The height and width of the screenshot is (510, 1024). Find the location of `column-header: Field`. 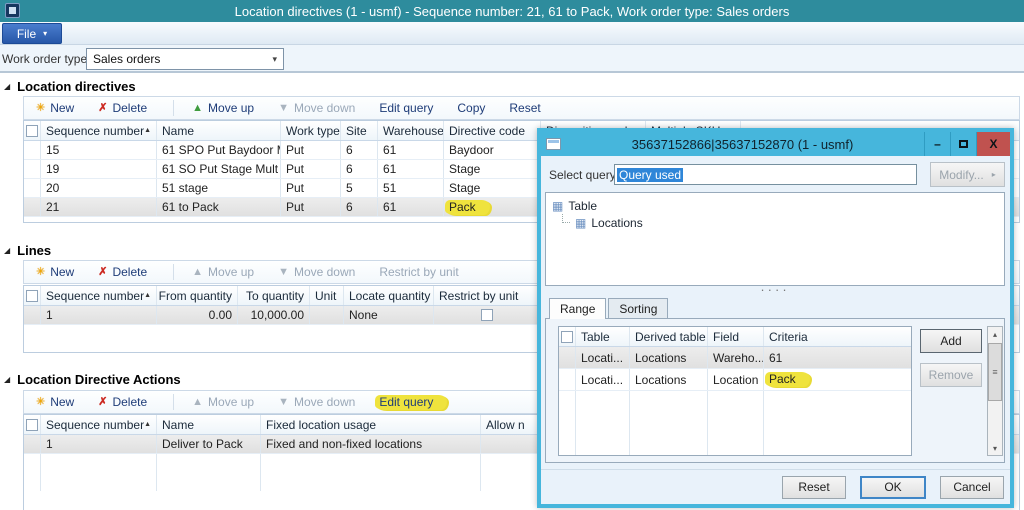

column-header: Field is located at coordinates (736, 336).